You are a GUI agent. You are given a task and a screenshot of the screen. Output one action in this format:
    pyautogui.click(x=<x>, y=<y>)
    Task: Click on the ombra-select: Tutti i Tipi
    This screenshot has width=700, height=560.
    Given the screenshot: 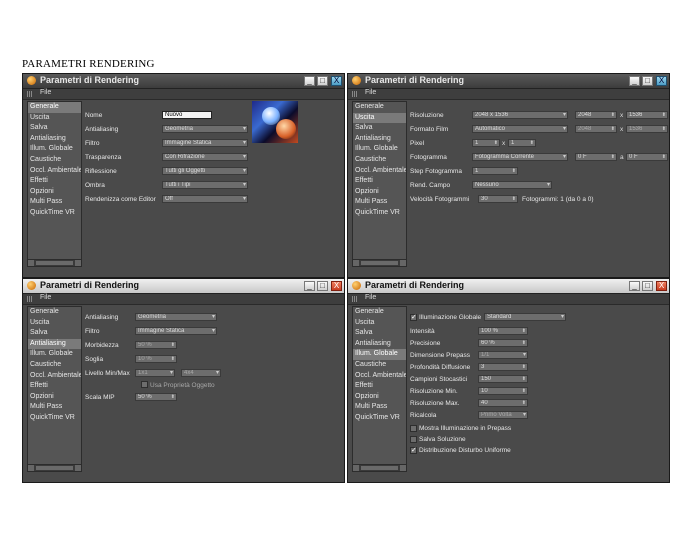 What is the action you would take?
    pyautogui.click(x=205, y=185)
    